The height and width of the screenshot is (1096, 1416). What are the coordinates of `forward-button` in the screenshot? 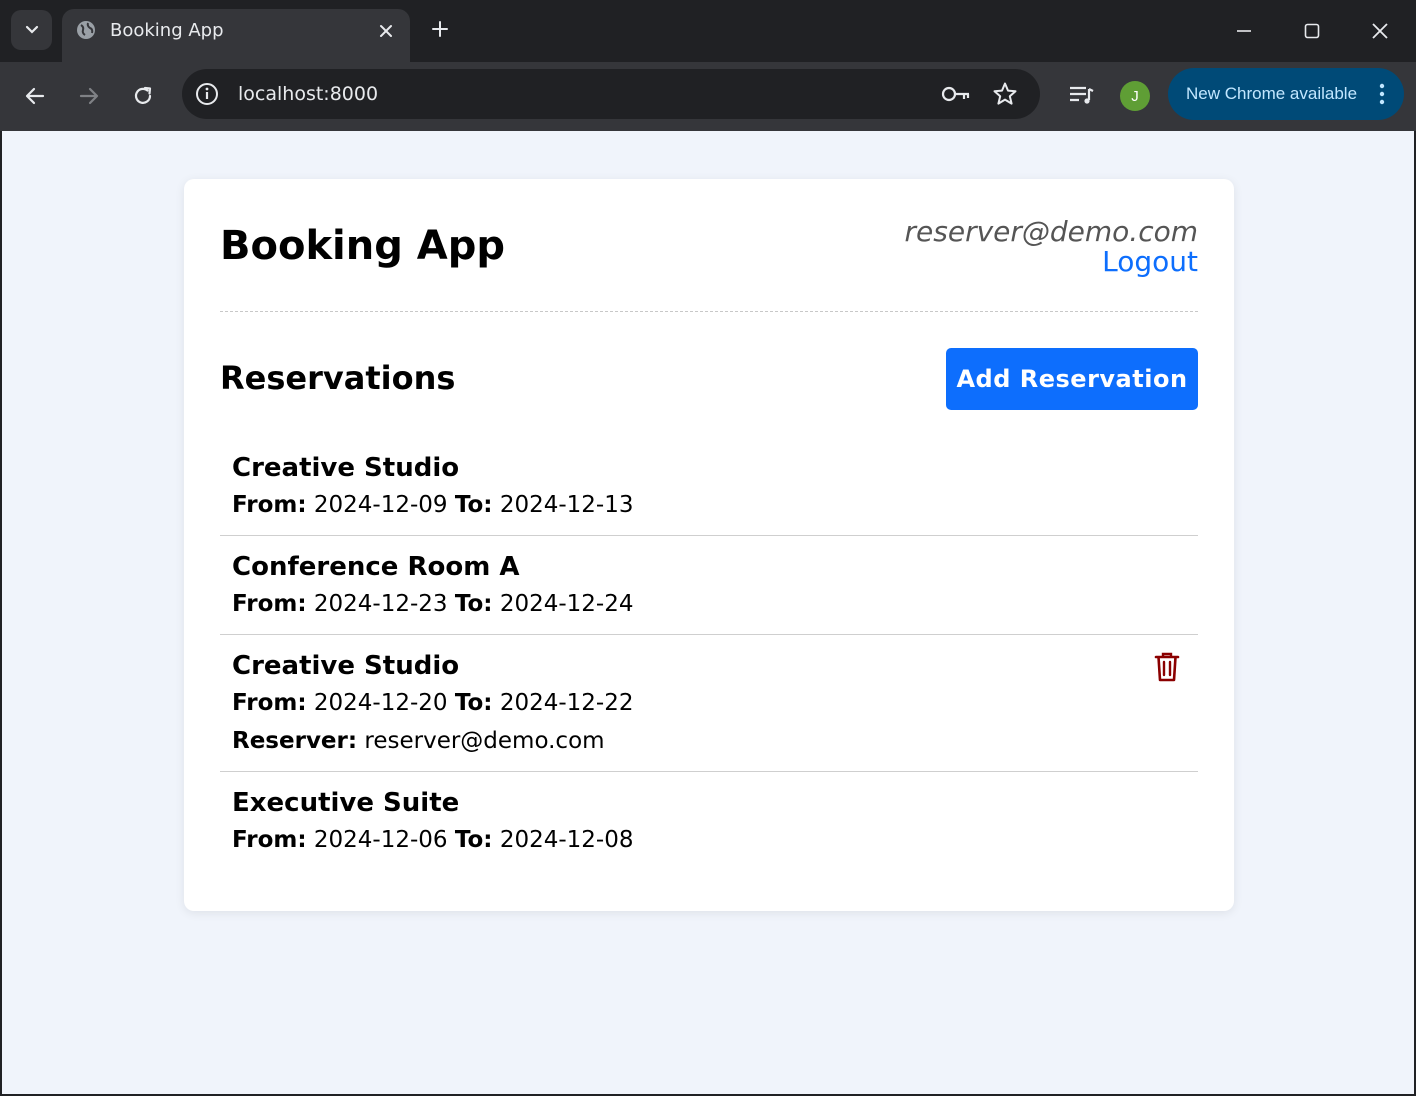 It's located at (89, 96).